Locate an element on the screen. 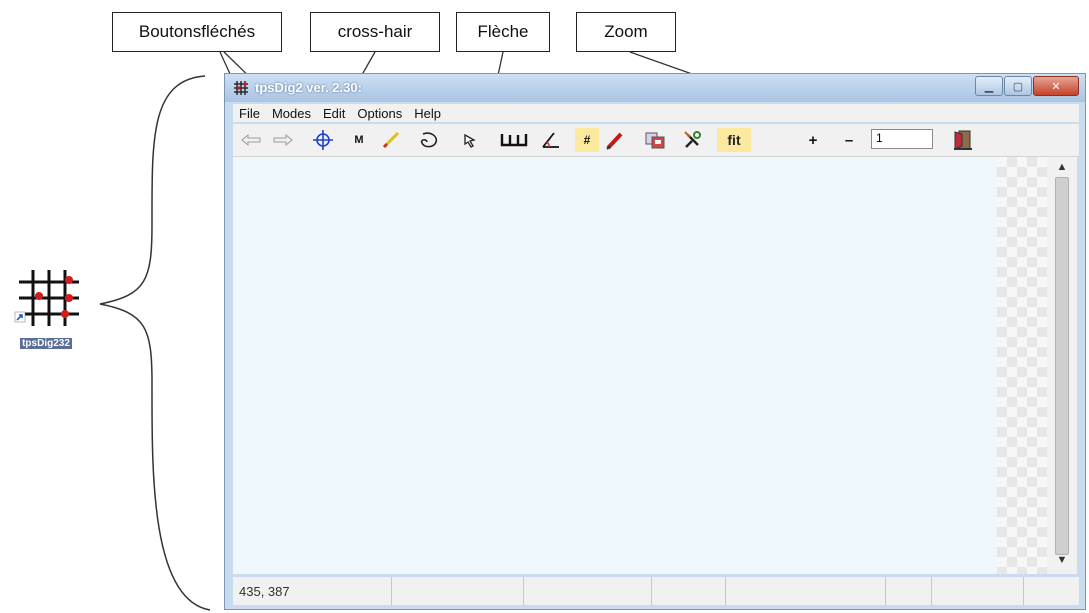 Image resolution: width=1089 pixels, height=613 pixels. copy-image-button is located at coordinates (655, 140).